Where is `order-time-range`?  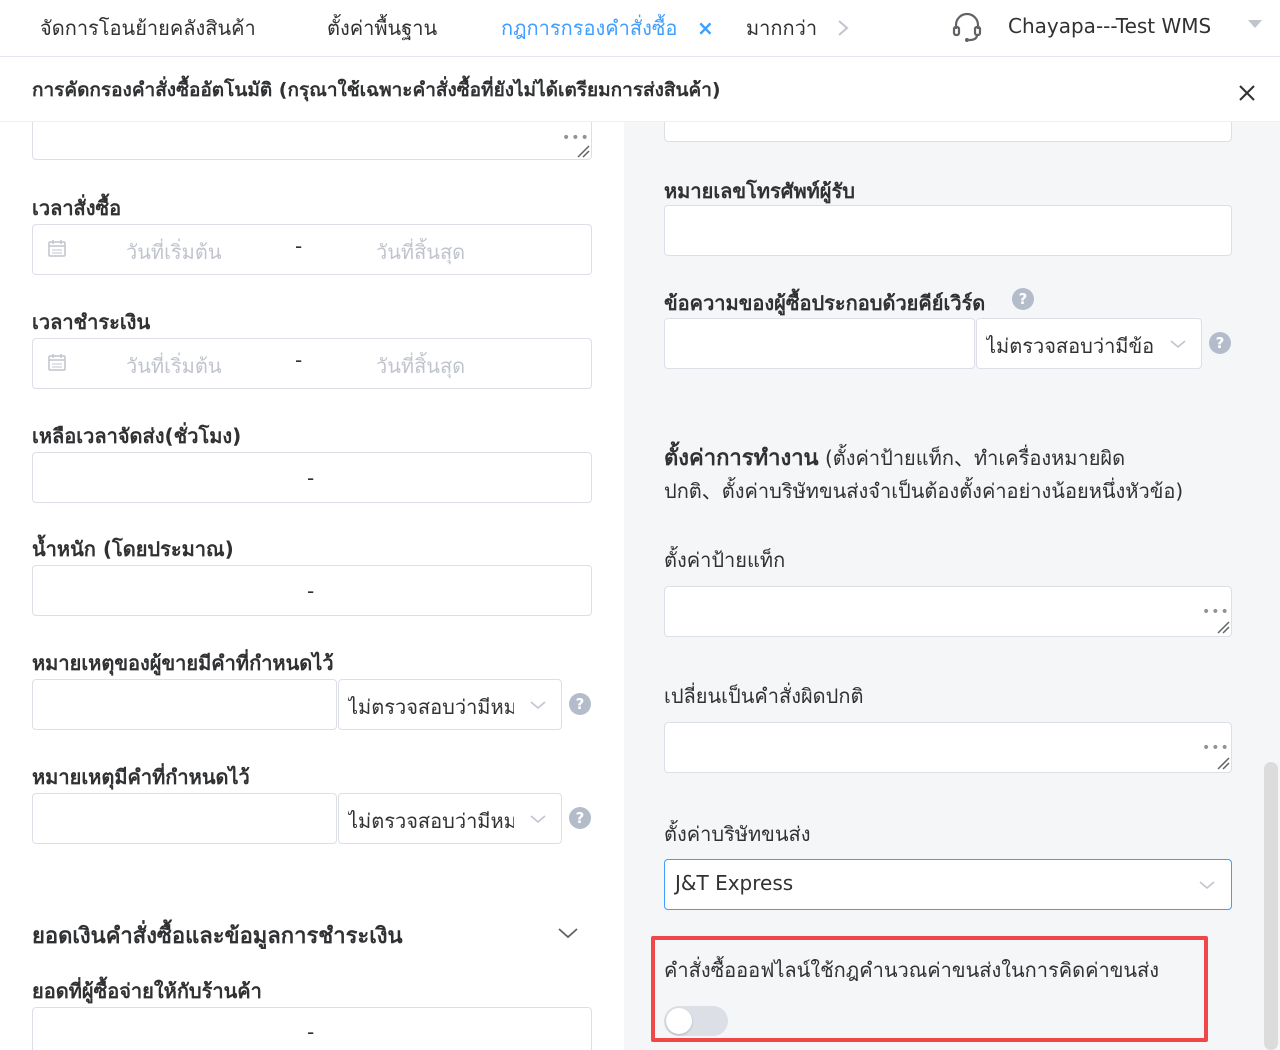
order-time-range is located at coordinates (312, 249).